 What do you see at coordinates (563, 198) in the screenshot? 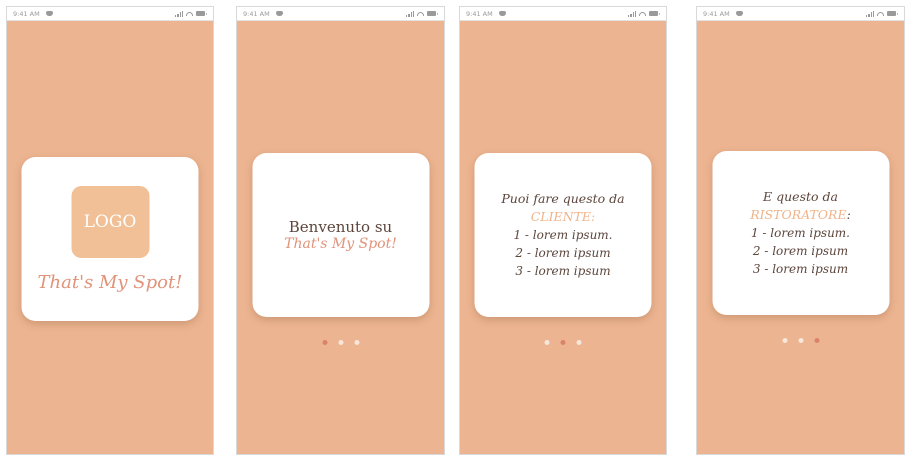
I see `intro-text: Puoi fare questo da` at bounding box center [563, 198].